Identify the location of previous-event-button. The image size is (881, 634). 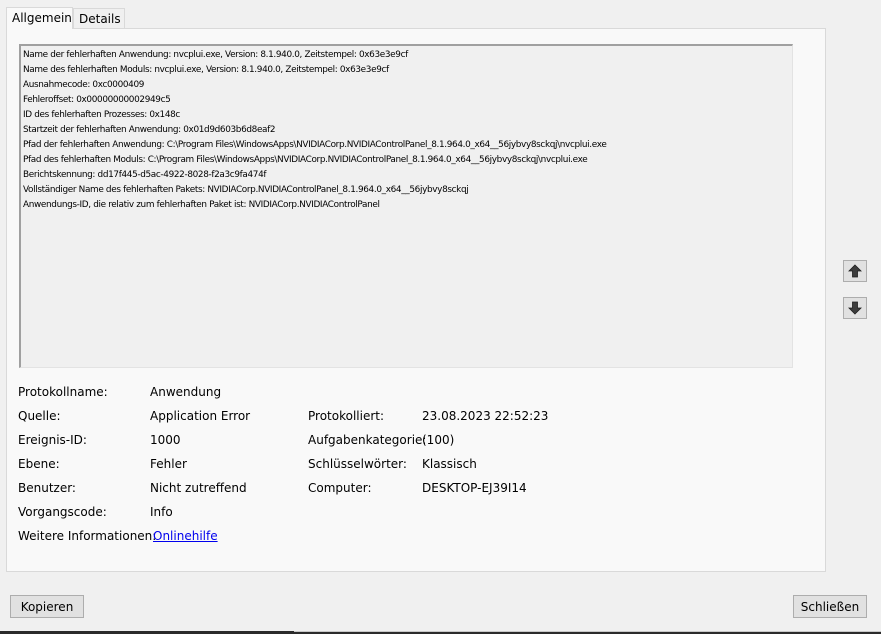
(855, 271).